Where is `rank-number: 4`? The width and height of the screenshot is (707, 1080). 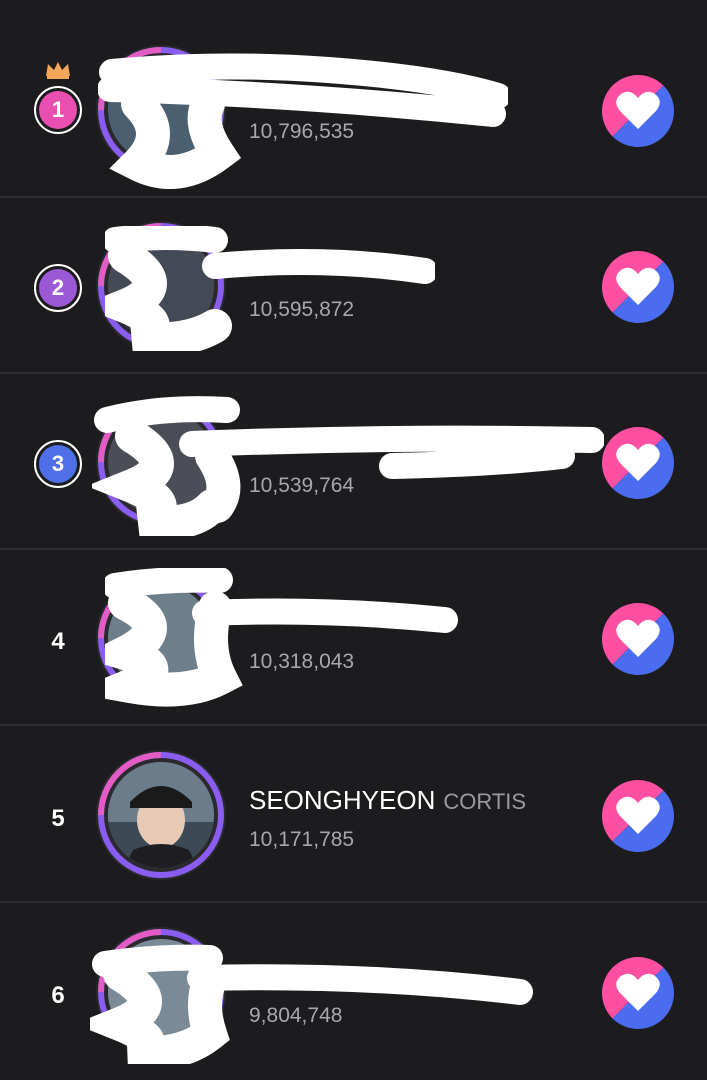 rank-number: 4 is located at coordinates (58, 641).